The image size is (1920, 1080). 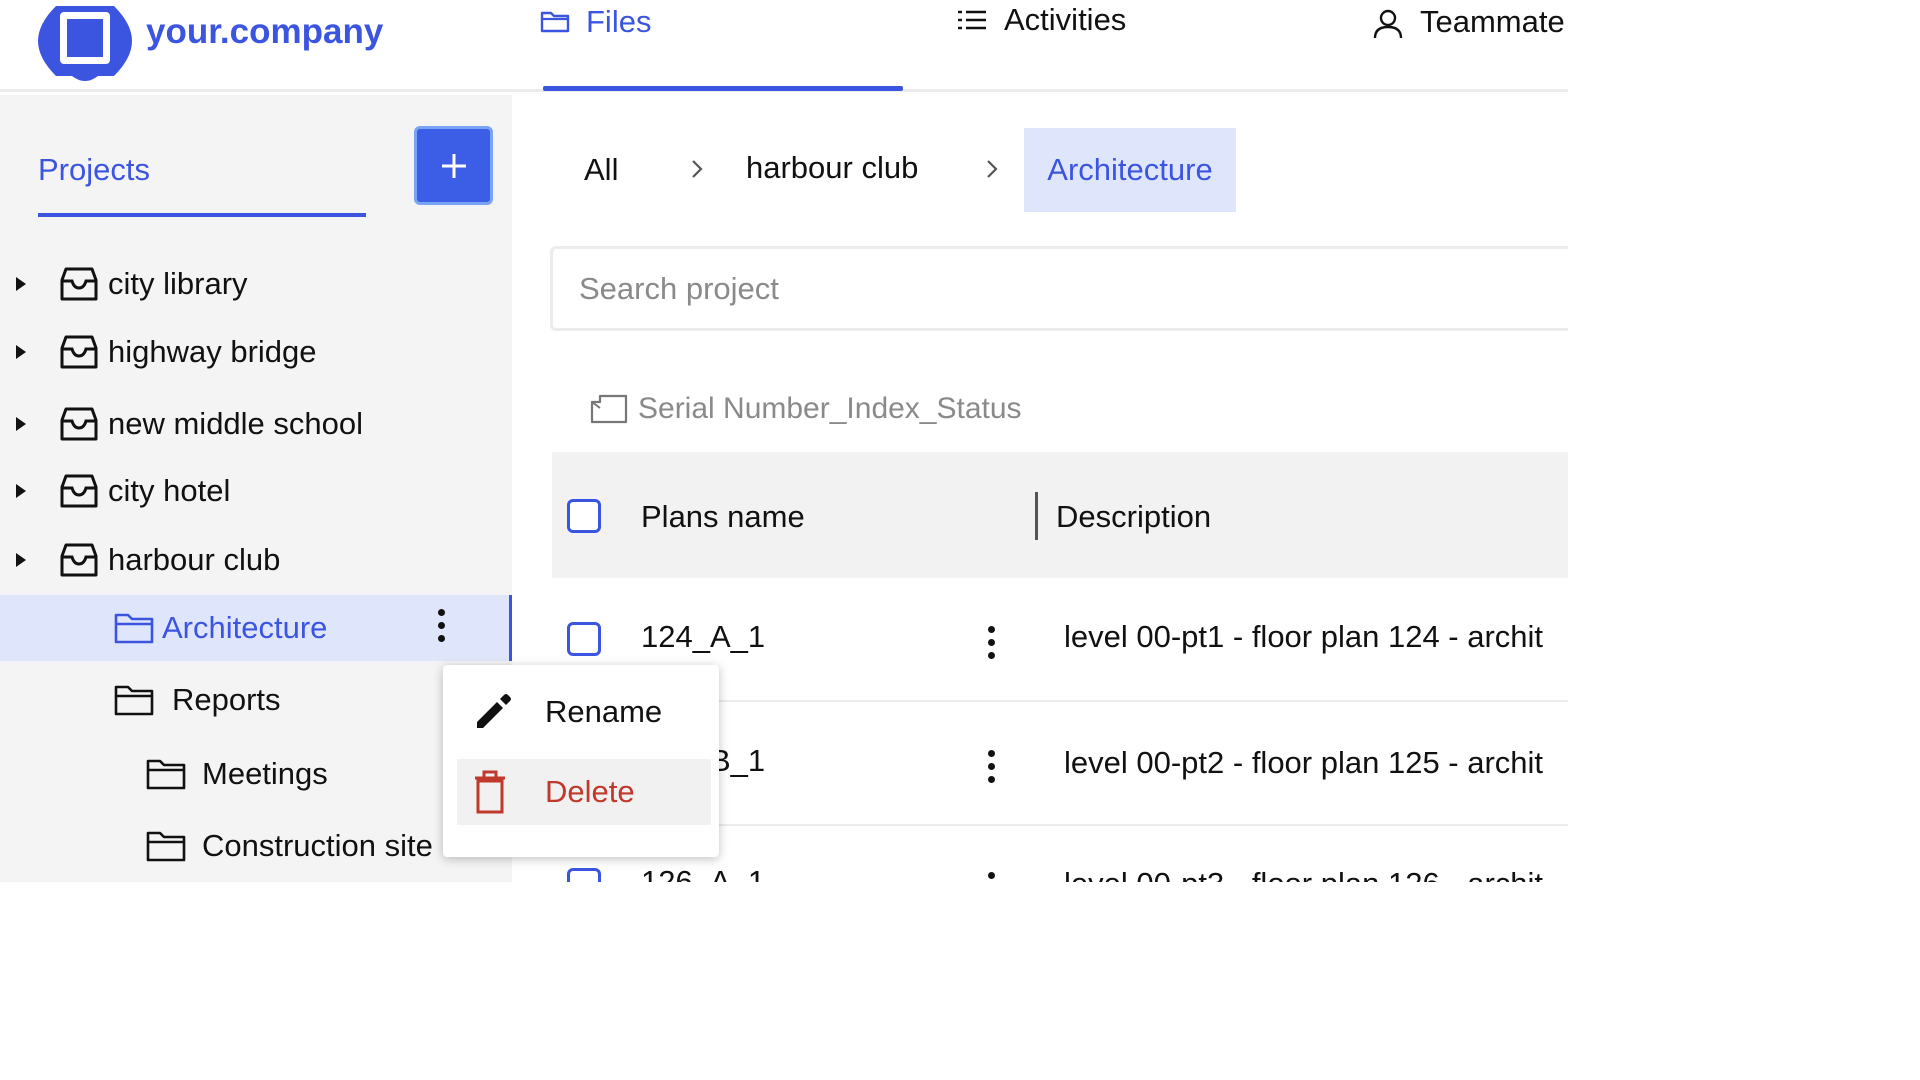 I want to click on tree-project-label: new middle school, so click(x=236, y=423).